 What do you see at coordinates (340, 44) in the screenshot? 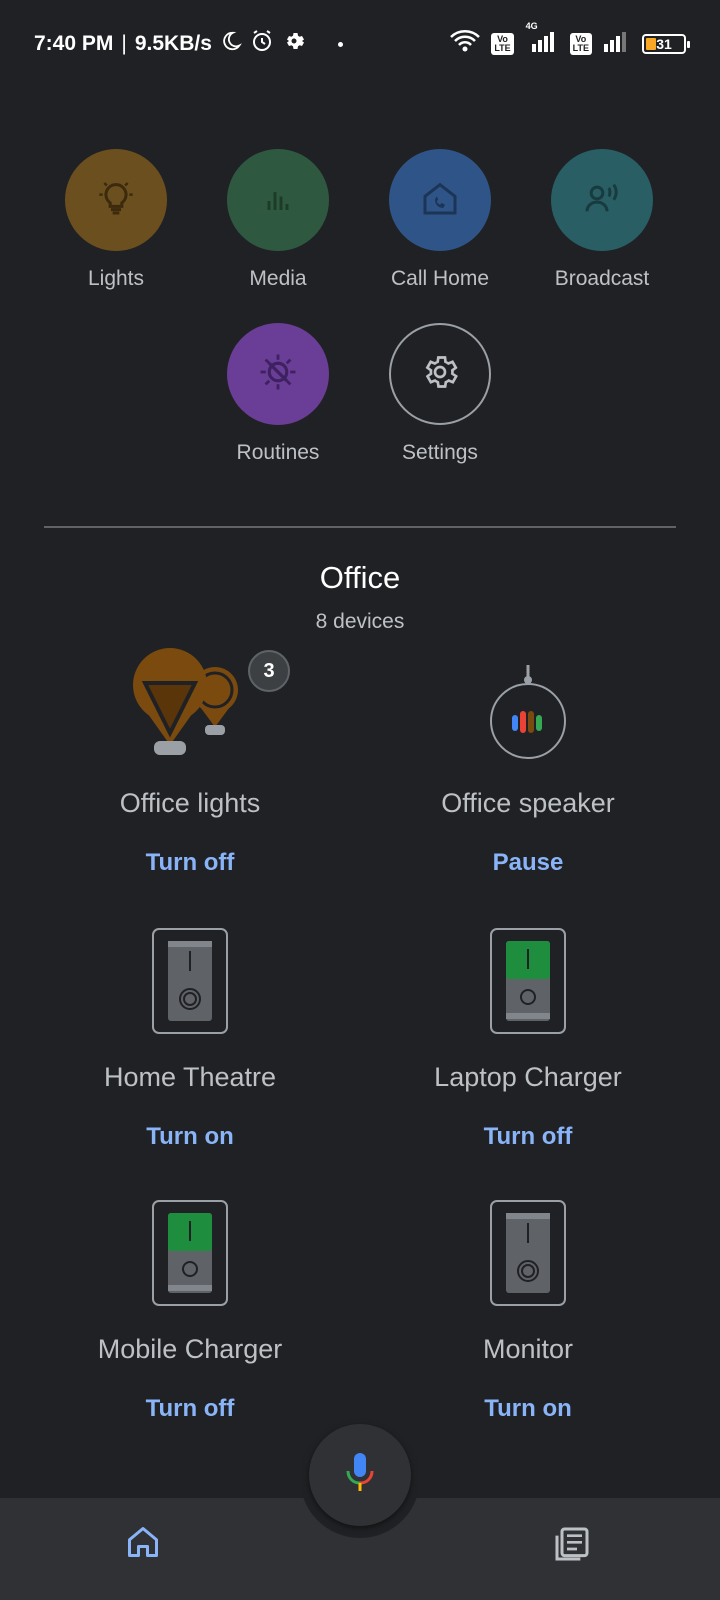
I see `notification-dot` at bounding box center [340, 44].